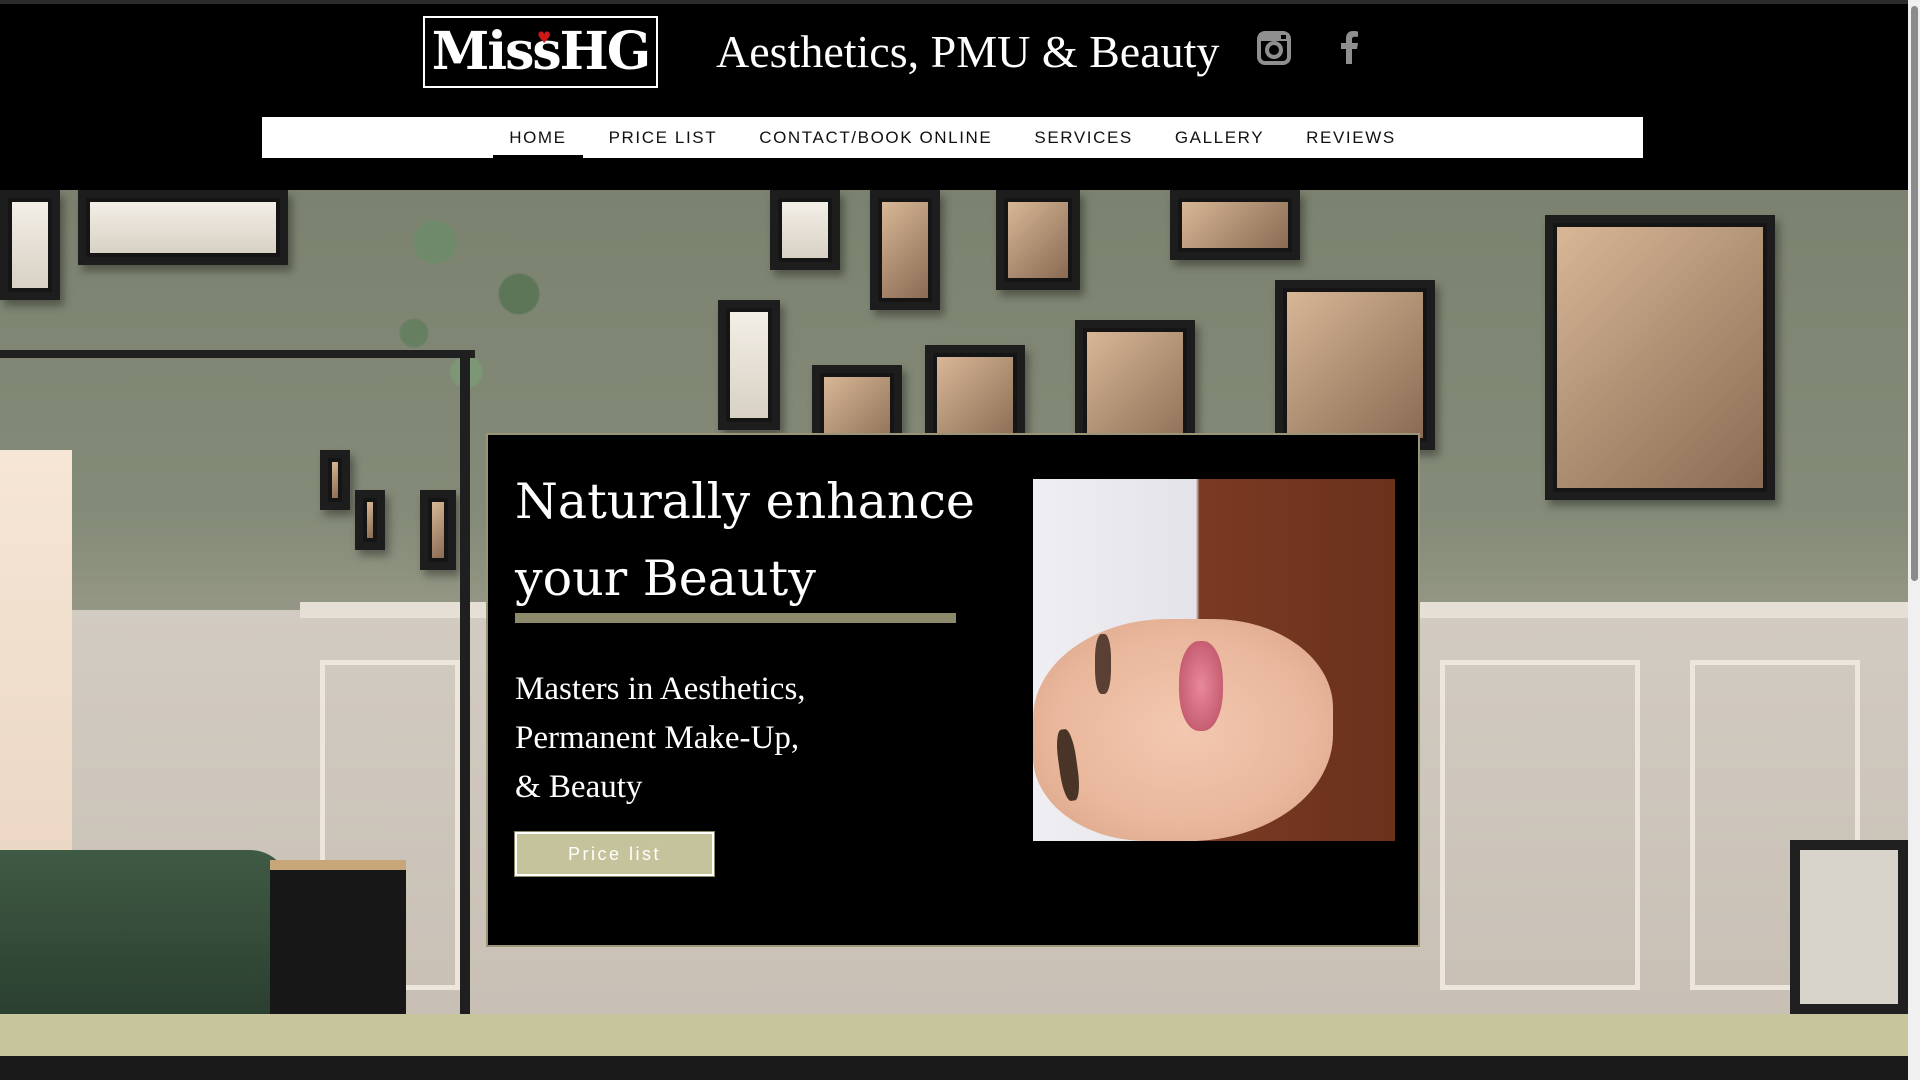 The height and width of the screenshot is (1080, 1920). I want to click on facebook-icon, so click(1350, 48).